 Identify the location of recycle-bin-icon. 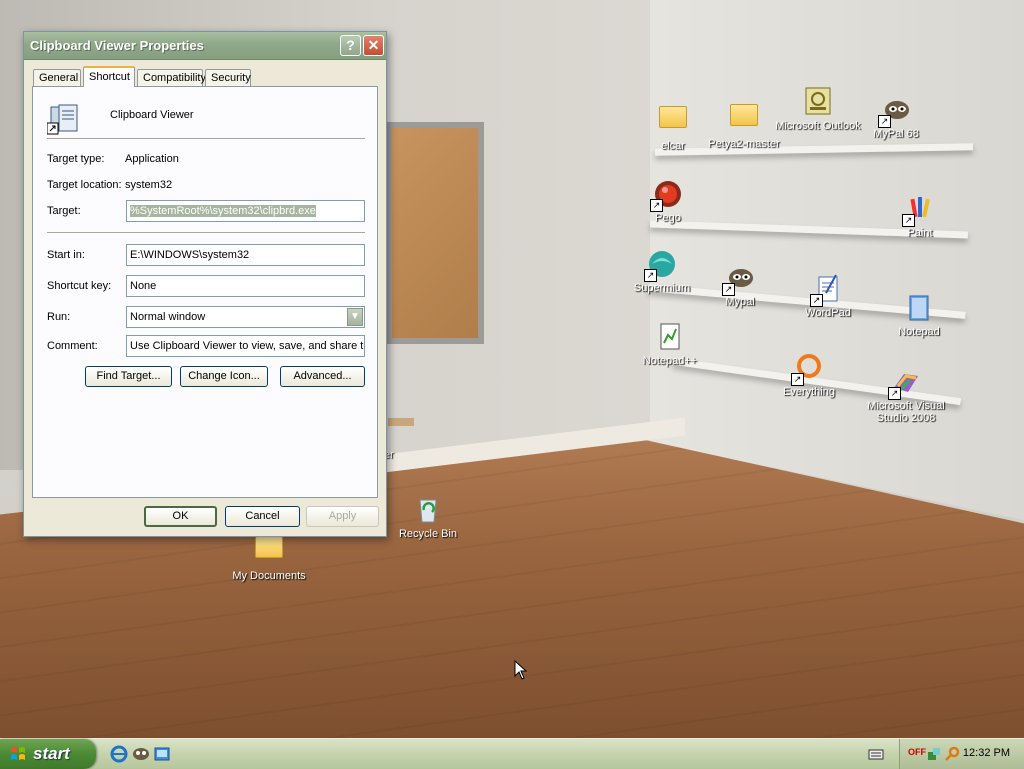
(428, 510).